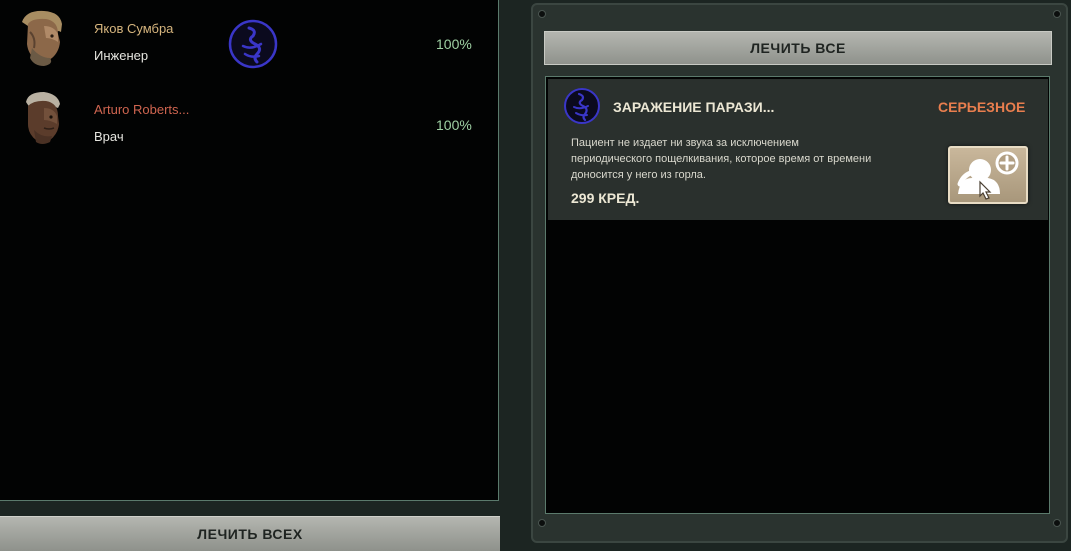  Describe the element at coordinates (582, 106) in the screenshot. I see `parasite-icon` at that location.